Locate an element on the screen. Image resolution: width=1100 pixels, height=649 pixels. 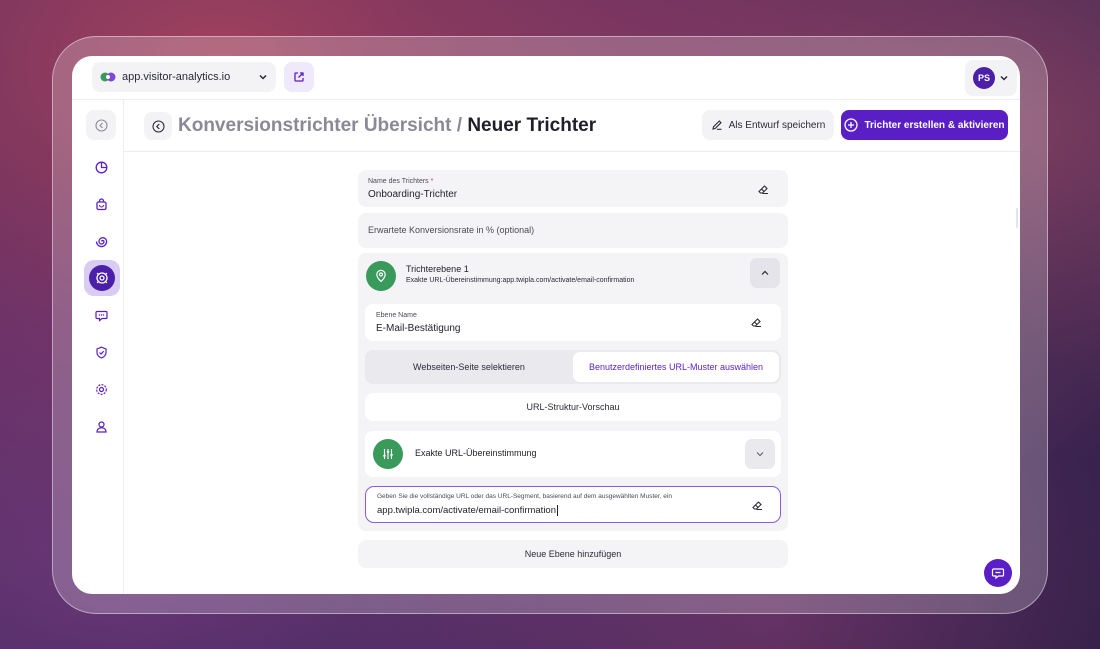
spiral-icon is located at coordinates (101, 241).